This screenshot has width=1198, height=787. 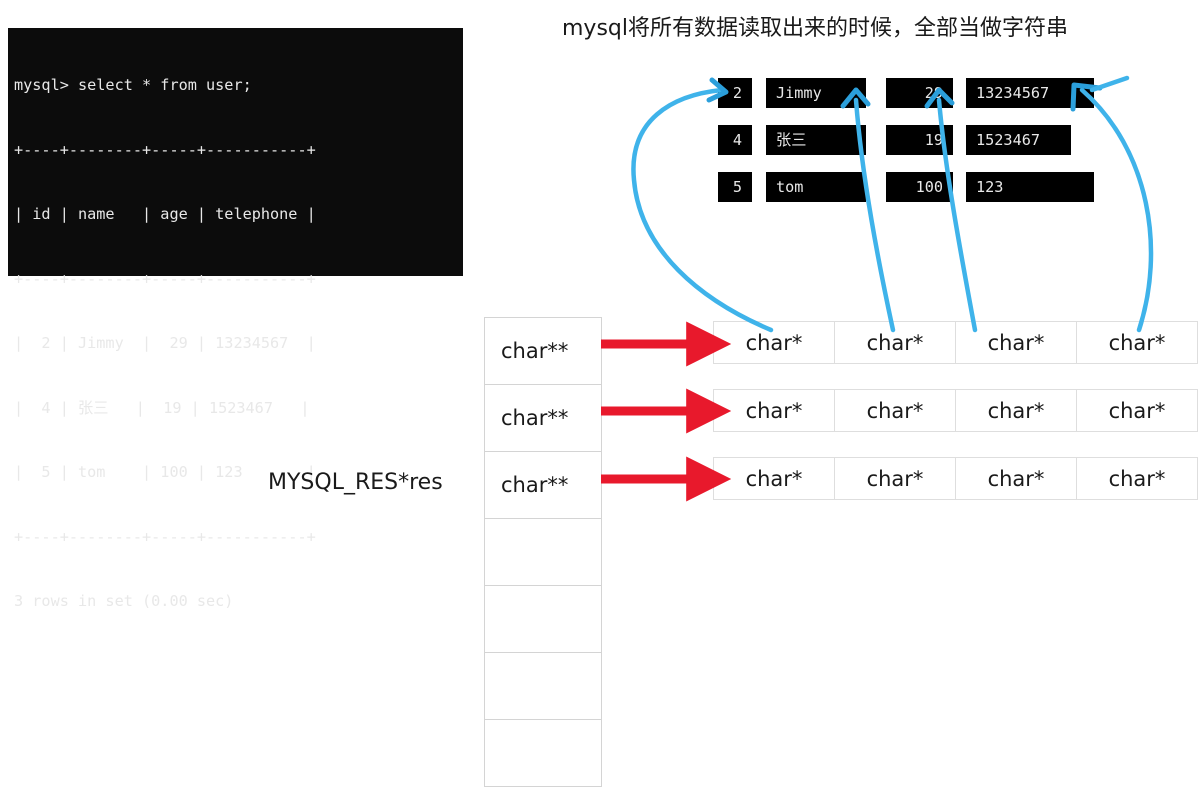 What do you see at coordinates (919, 187) in the screenshot?
I see `data-cell-age: 100` at bounding box center [919, 187].